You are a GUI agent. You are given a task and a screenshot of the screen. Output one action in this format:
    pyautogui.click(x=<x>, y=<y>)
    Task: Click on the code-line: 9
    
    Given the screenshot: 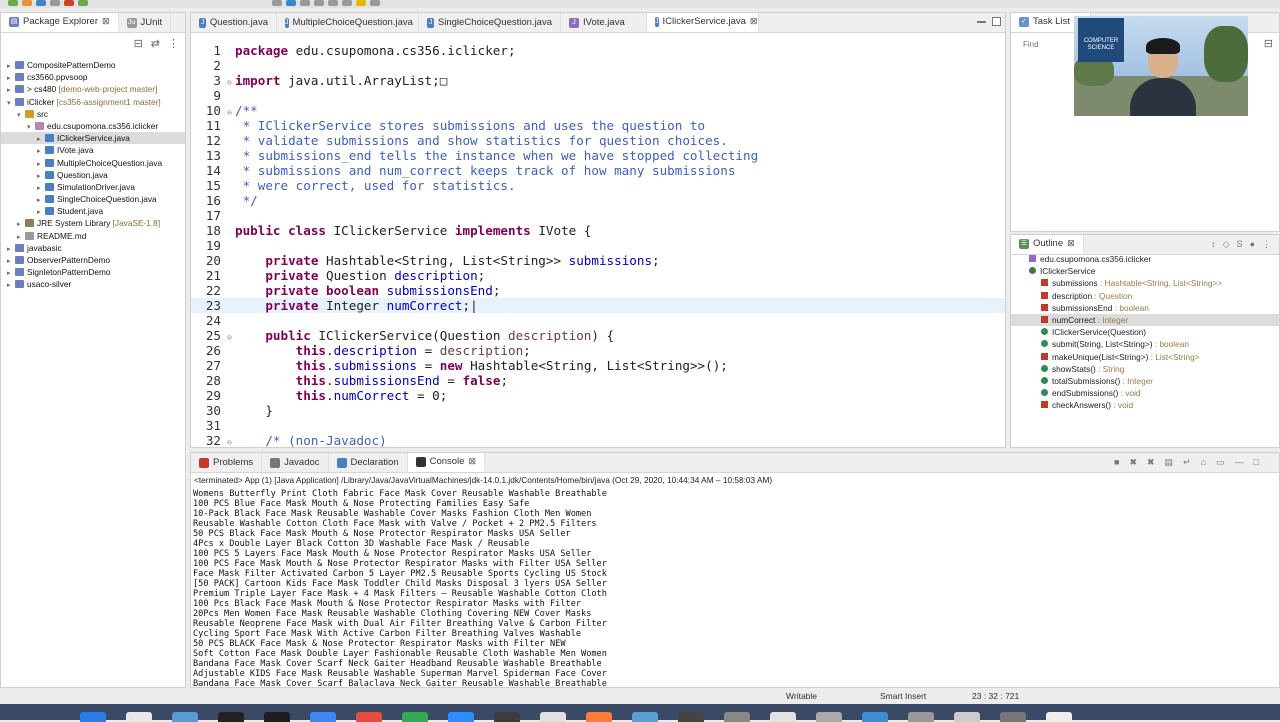 What is the action you would take?
    pyautogui.click(x=598, y=95)
    